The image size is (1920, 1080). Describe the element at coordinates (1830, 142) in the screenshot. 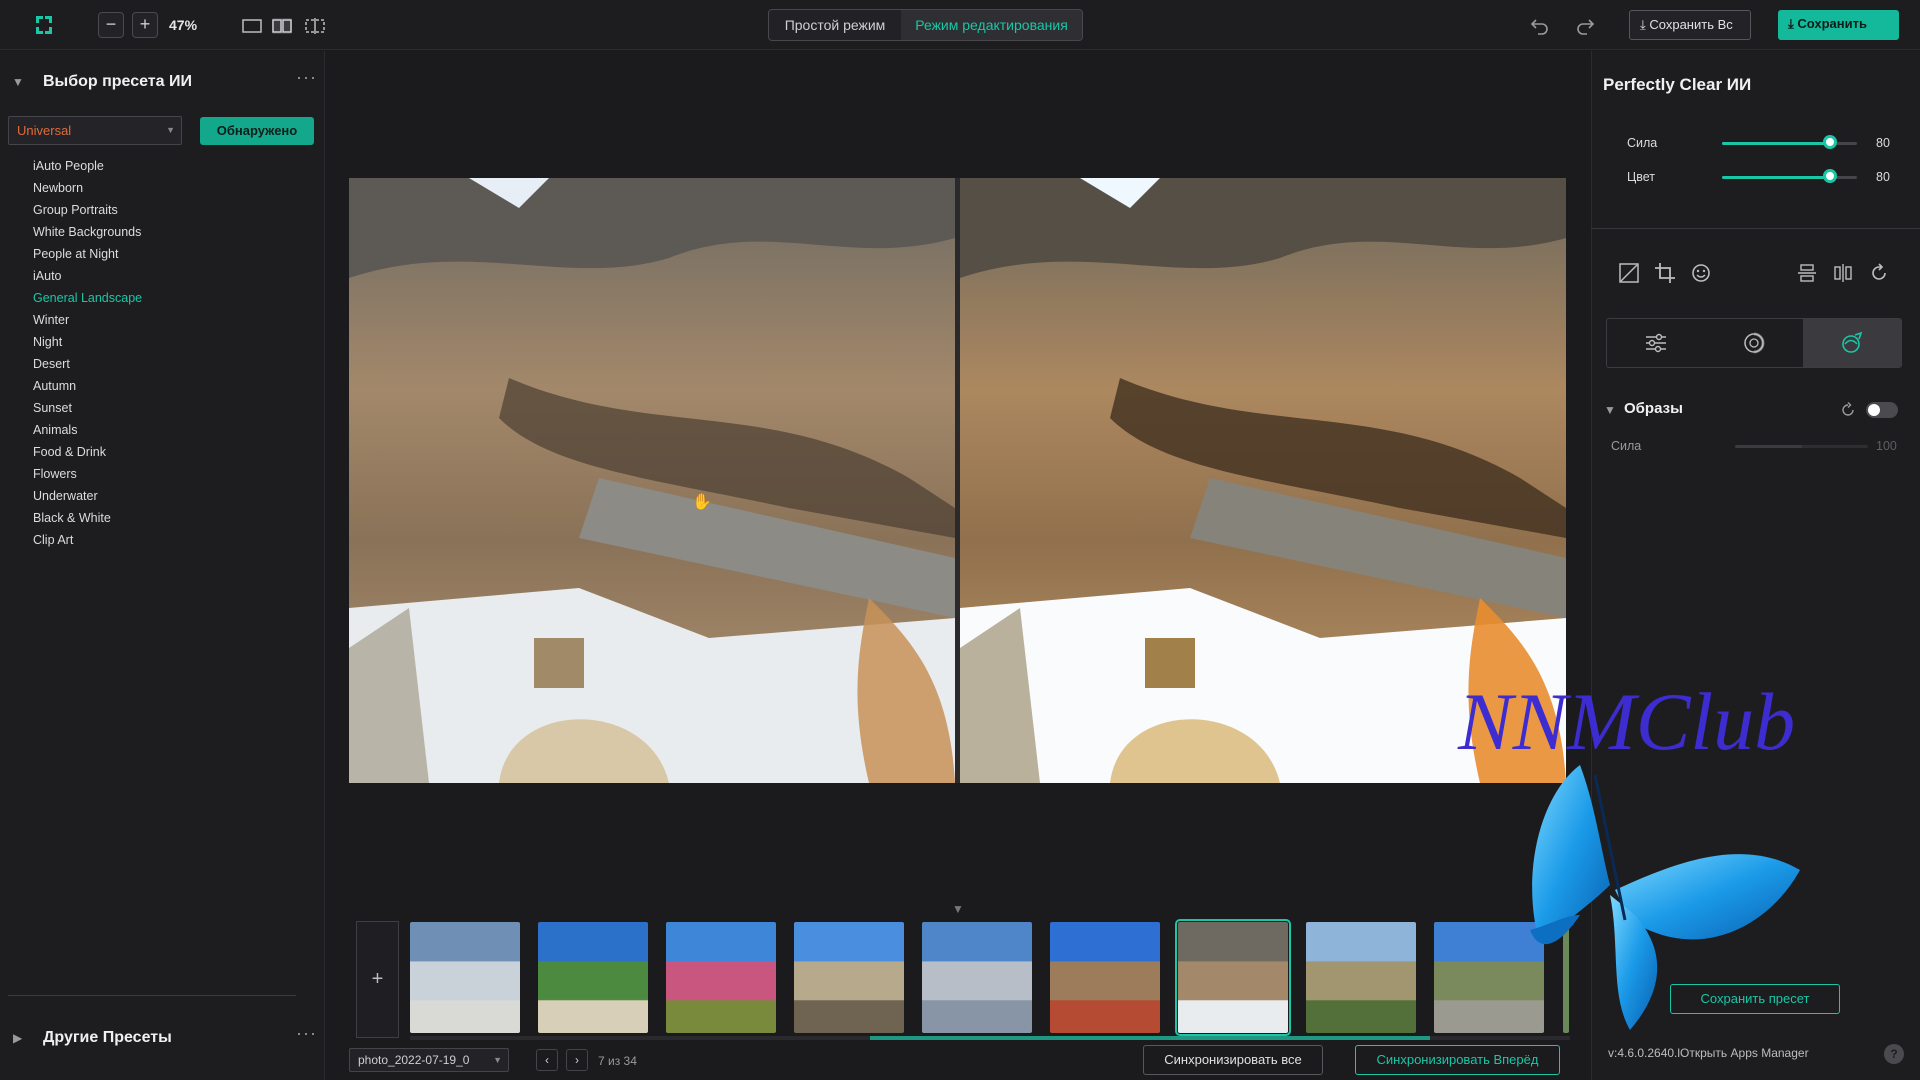

I see `strength-slider-handle` at that location.